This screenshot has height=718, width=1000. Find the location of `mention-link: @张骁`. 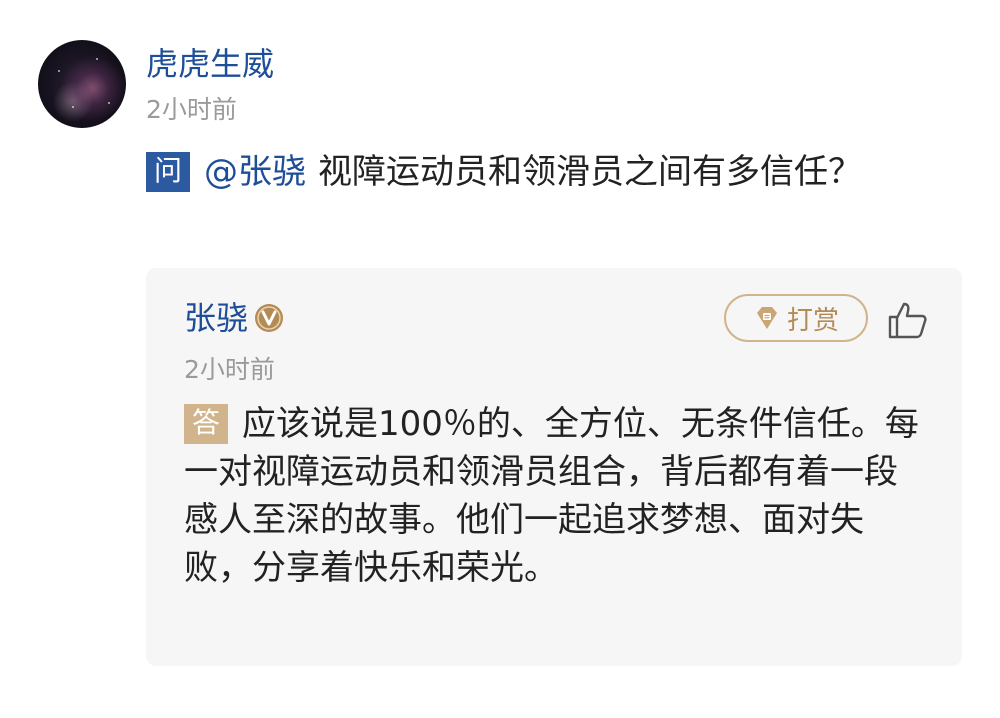

mention-link: @张骁 is located at coordinates (255, 172).